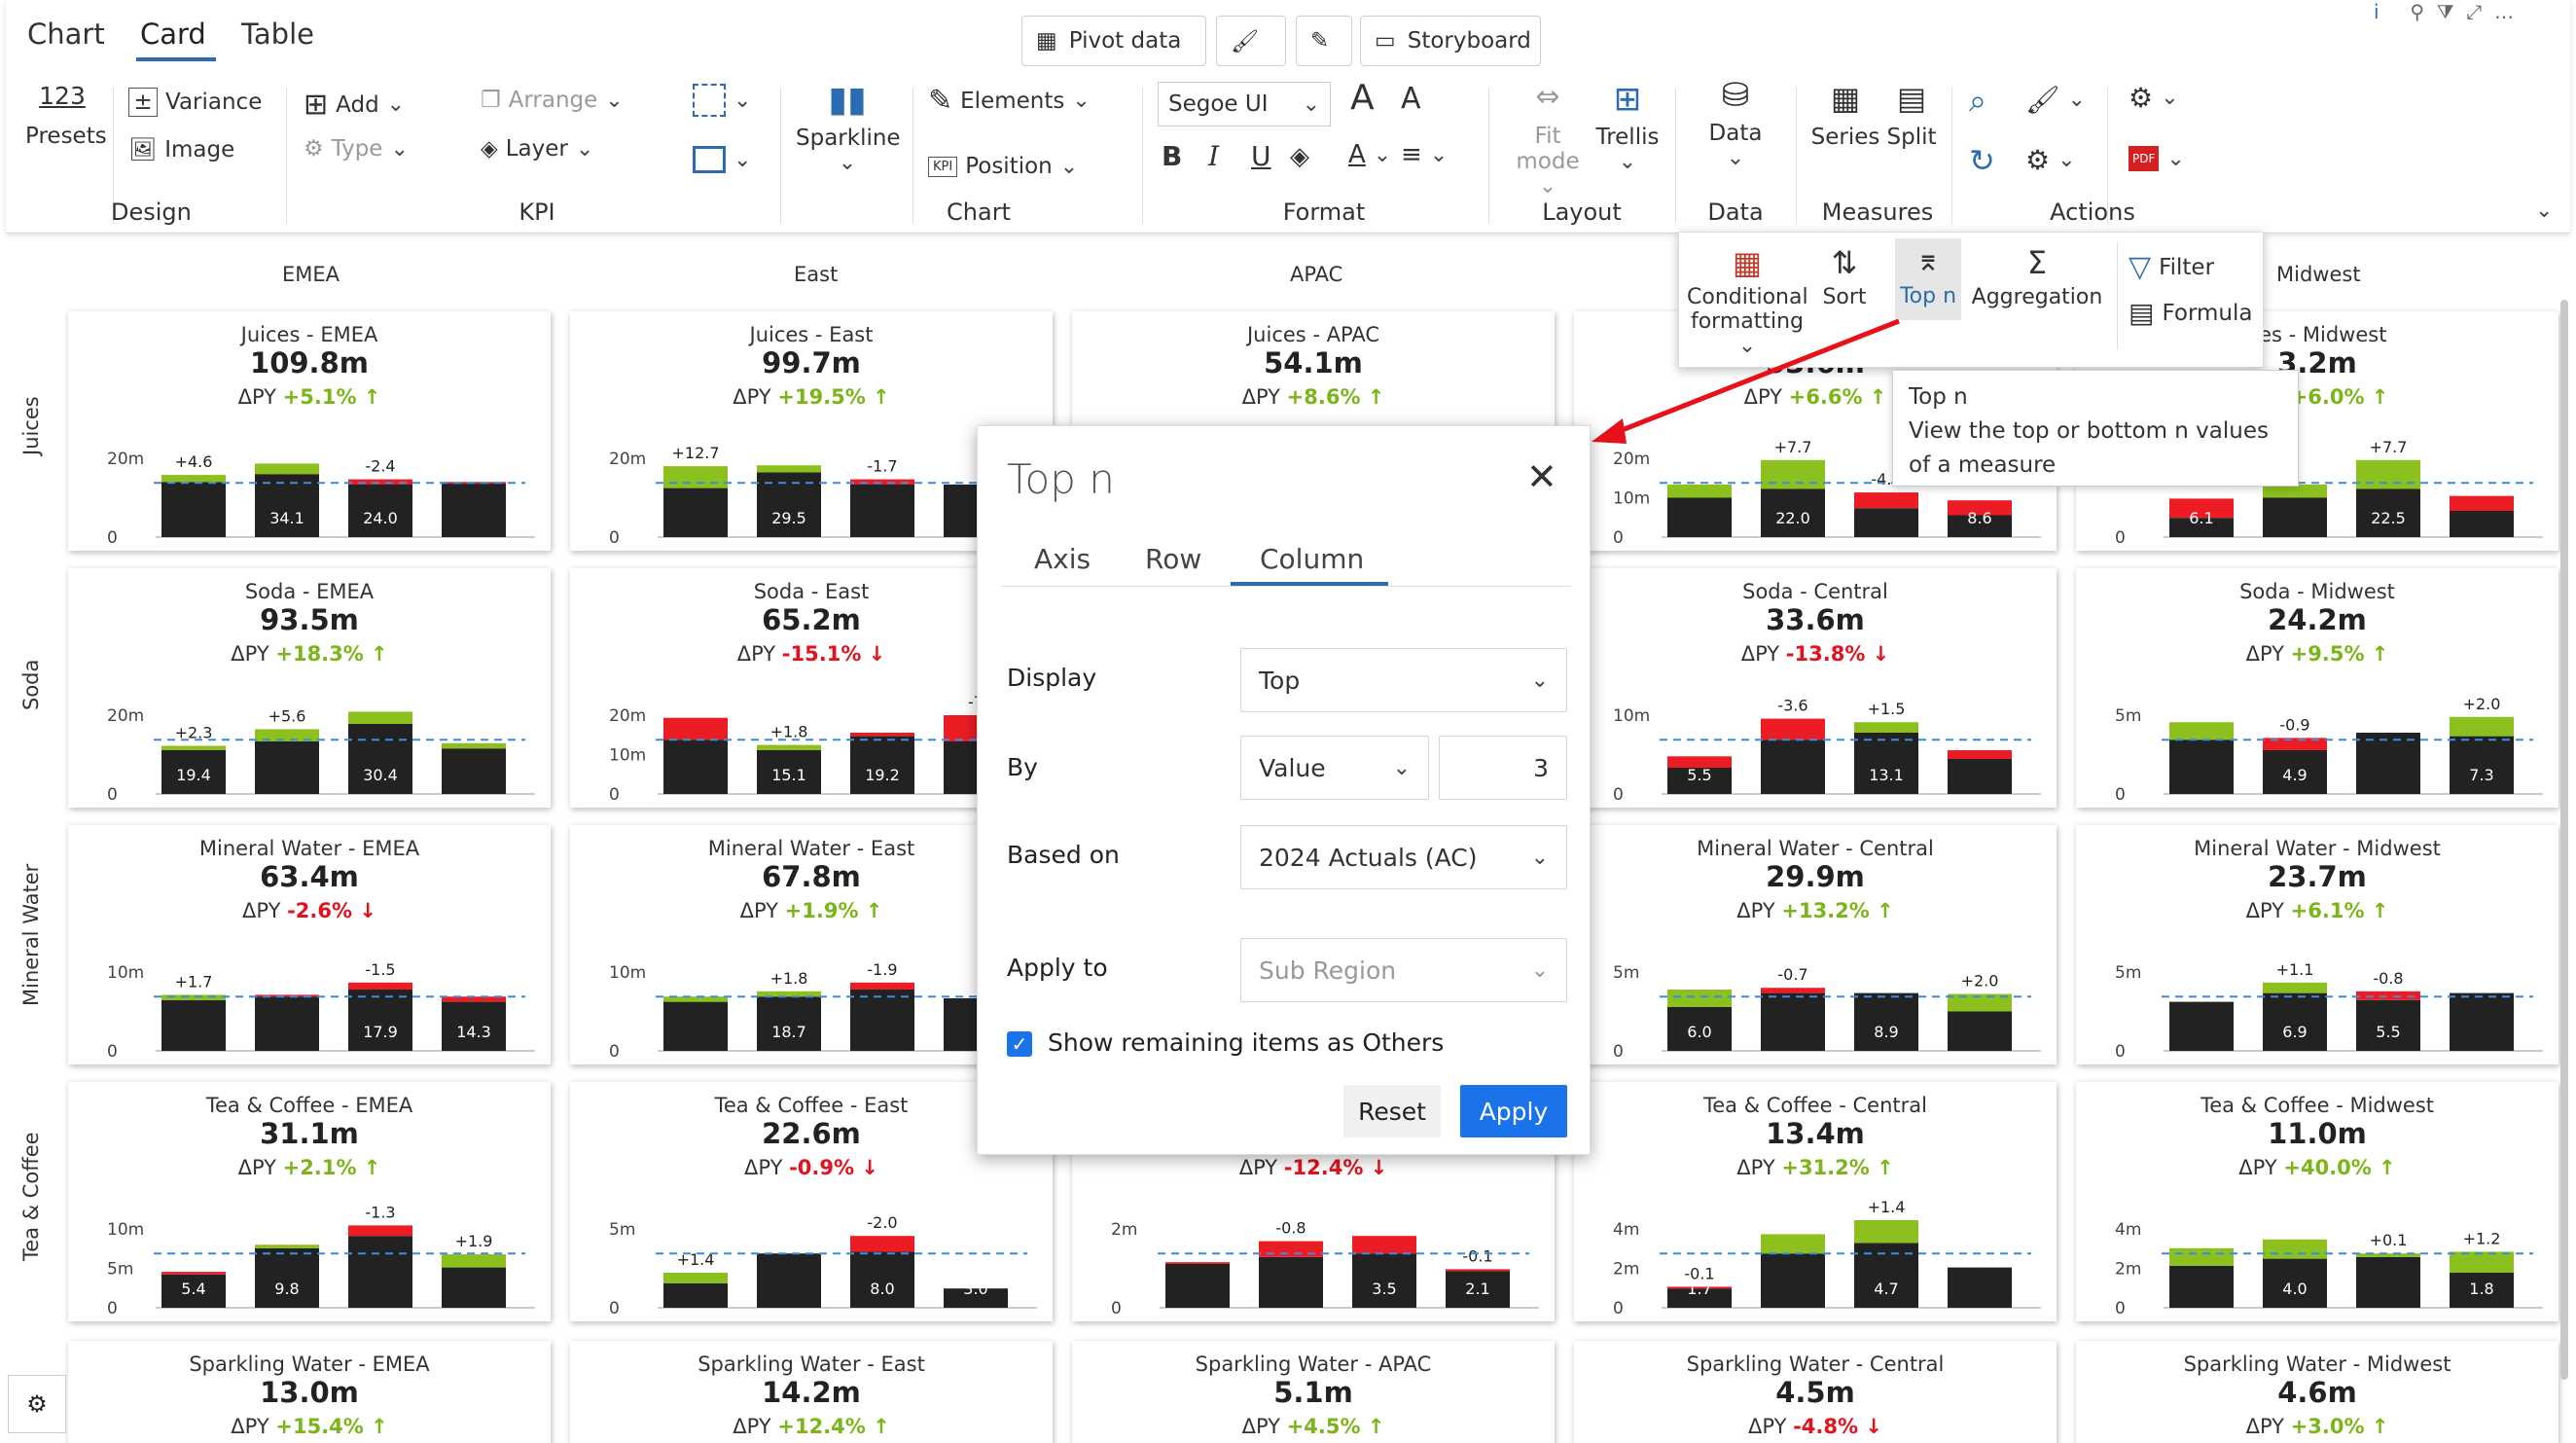  What do you see at coordinates (1328, 970) in the screenshot?
I see `apply-to-placeholder: Sub Region` at bounding box center [1328, 970].